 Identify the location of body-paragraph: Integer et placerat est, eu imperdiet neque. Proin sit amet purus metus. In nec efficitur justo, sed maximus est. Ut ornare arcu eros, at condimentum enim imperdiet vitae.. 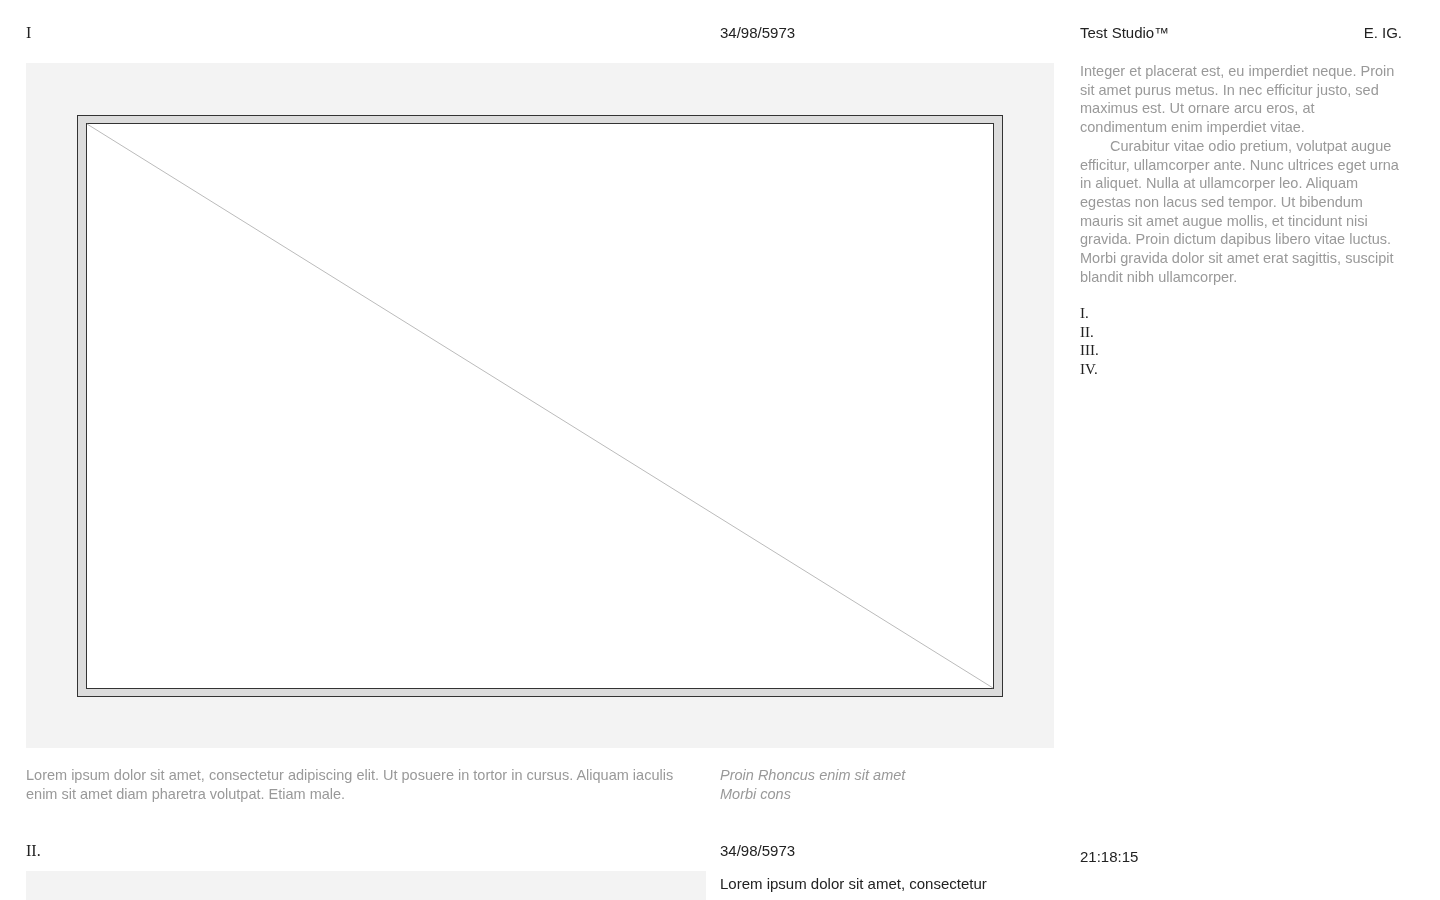
(1238, 99).